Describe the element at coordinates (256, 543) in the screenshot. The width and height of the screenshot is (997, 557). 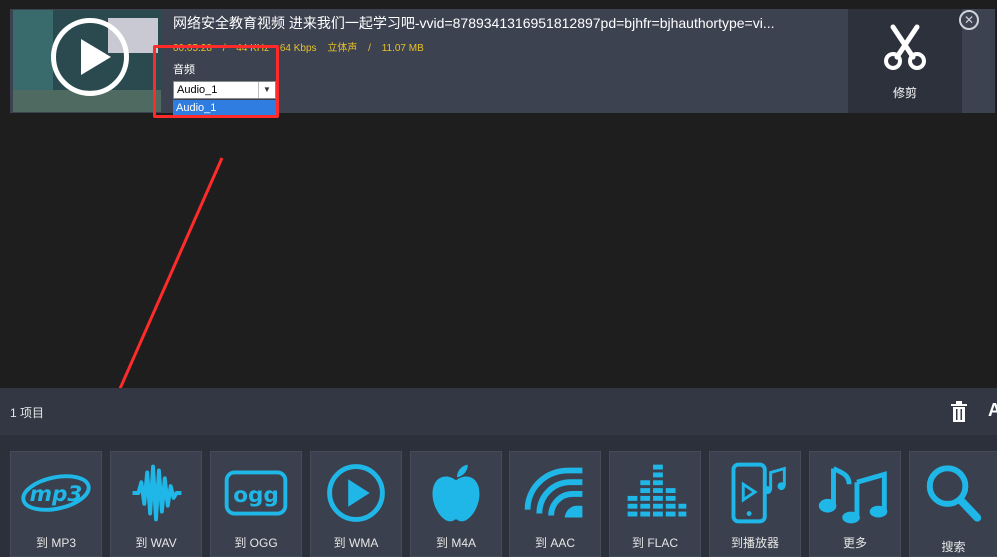
I see `format-label: 到 OGG` at that location.